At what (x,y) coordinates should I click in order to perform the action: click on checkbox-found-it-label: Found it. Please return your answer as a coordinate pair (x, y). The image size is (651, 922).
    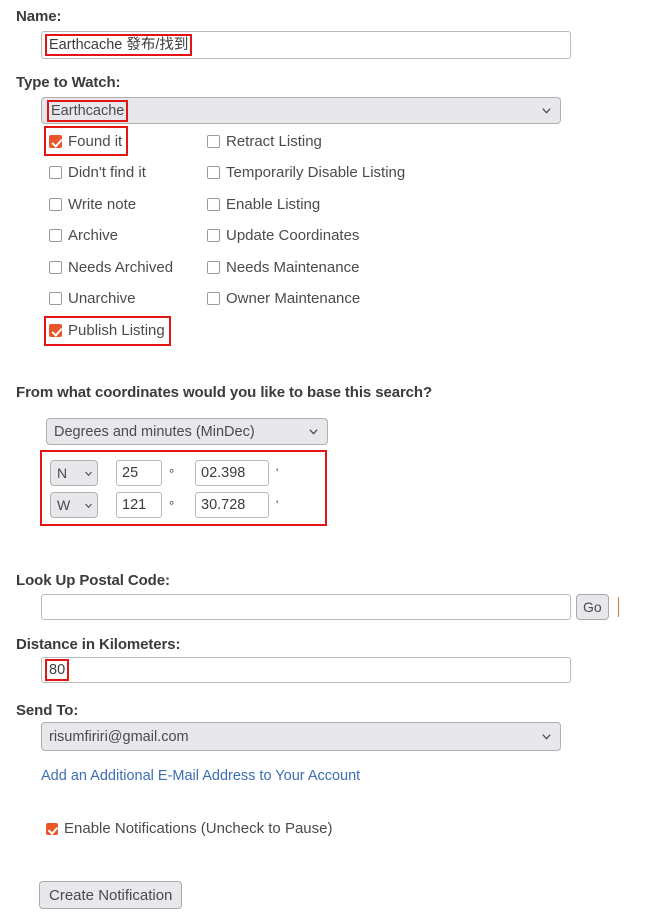
    Looking at the image, I should click on (95, 141).